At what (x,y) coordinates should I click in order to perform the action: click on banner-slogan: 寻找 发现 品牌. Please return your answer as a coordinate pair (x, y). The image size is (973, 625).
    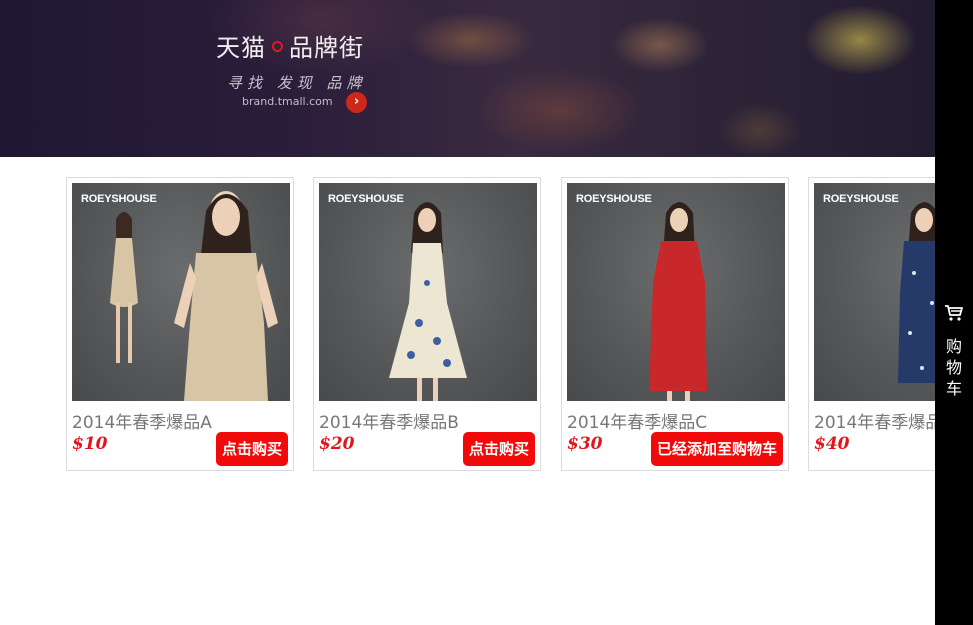
    Looking at the image, I should click on (297, 83).